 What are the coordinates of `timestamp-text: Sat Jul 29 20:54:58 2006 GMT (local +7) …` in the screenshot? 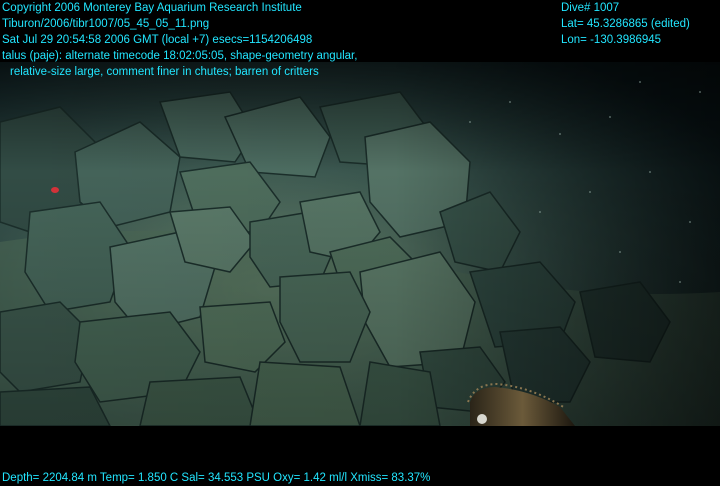 It's located at (157, 40).